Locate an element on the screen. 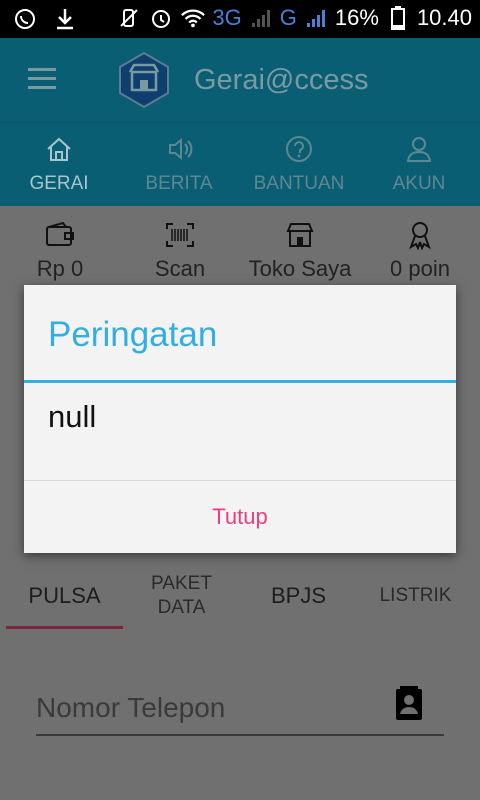 This screenshot has height=800, width=480. balance-label: Rp 0 is located at coordinates (60, 268).